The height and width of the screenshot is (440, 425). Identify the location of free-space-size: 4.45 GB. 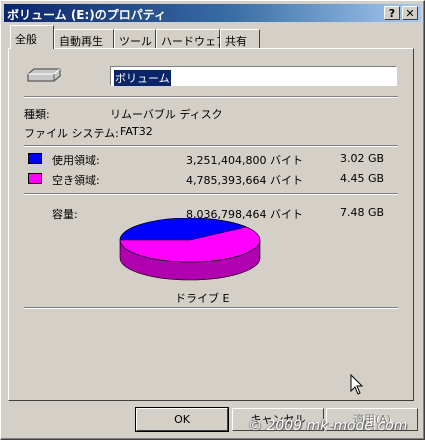
(362, 178).